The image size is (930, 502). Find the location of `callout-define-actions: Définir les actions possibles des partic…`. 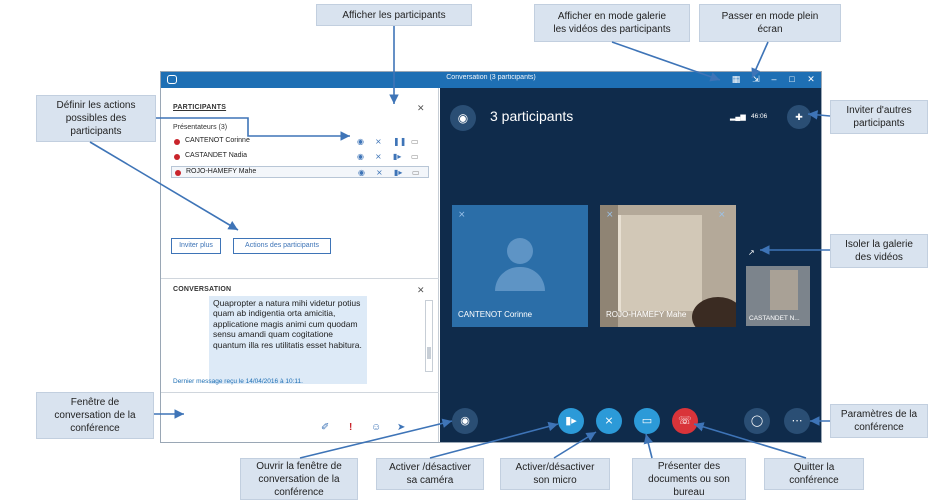

callout-define-actions: Définir les actions possibles des partic… is located at coordinates (96, 118).